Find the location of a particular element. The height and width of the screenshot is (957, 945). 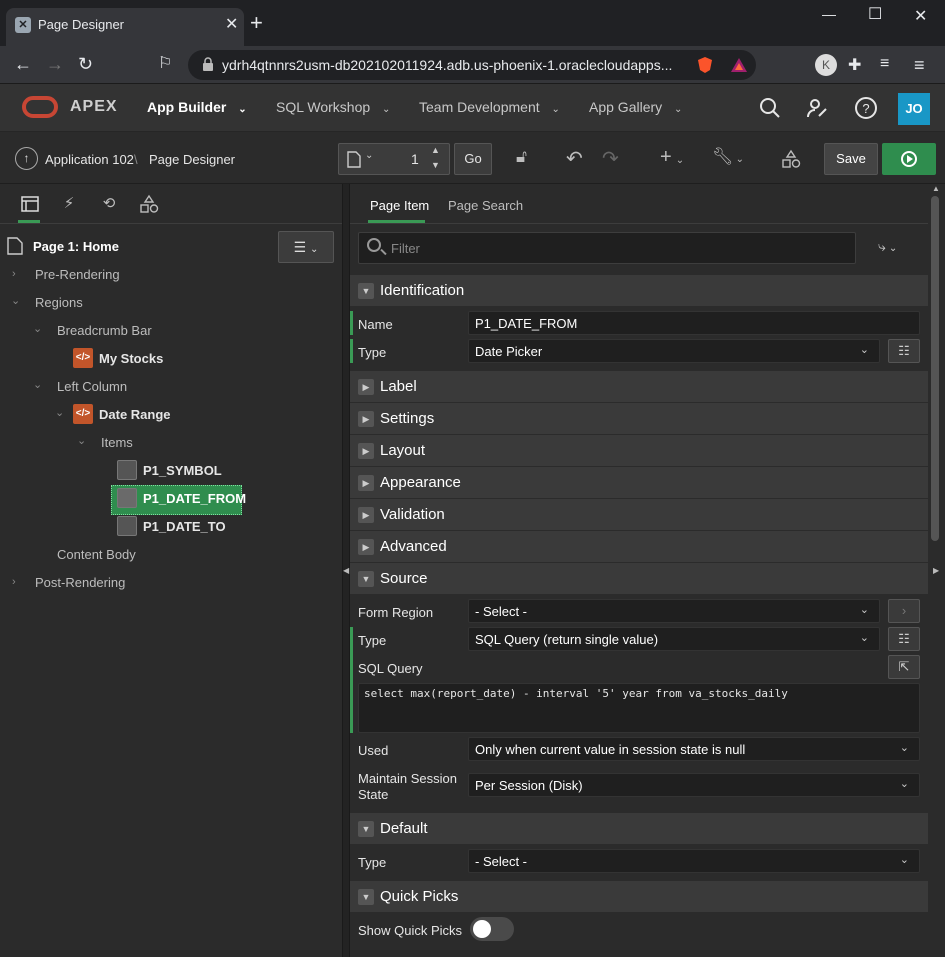

tree-post-rendering: Post-Rendering is located at coordinates (80, 582).